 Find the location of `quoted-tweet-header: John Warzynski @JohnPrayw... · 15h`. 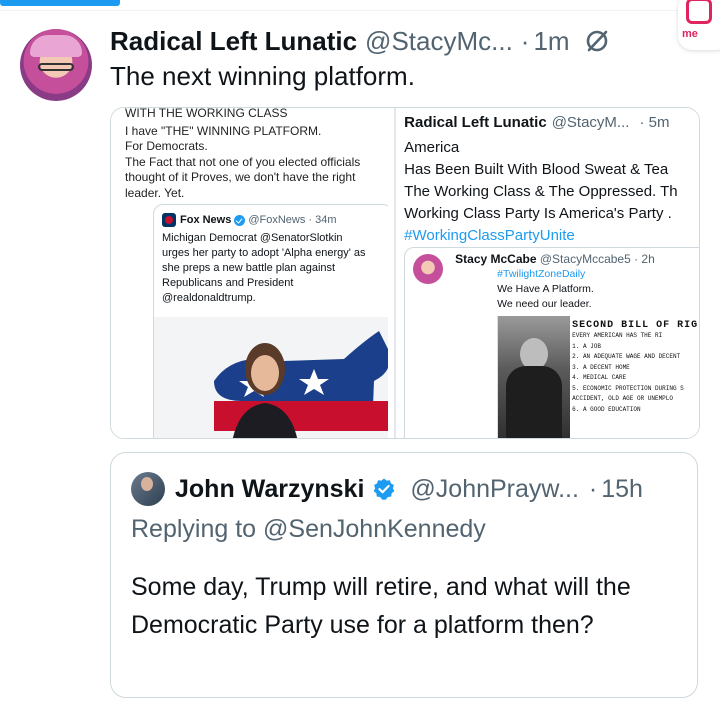

quoted-tweet-header: John Warzynski @JohnPrayw... · 15h is located at coordinates (387, 489).